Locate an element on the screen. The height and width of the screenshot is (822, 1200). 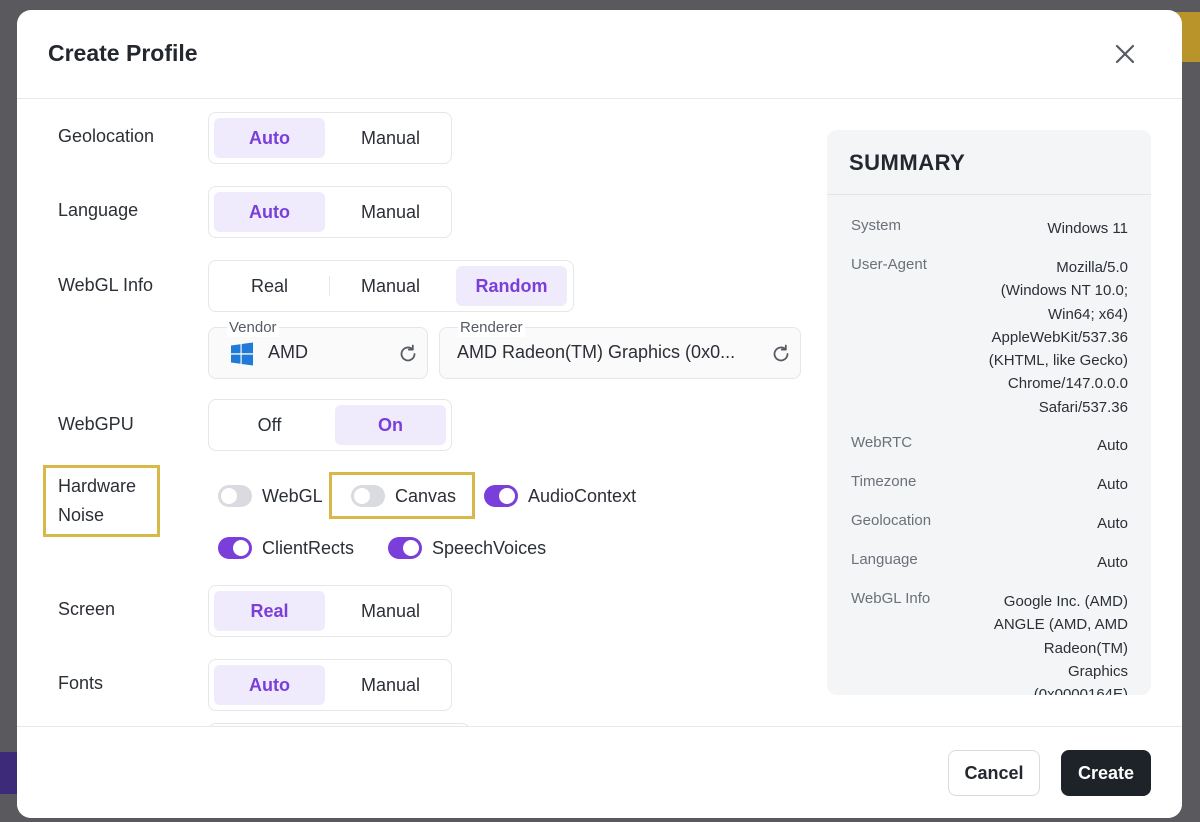
windows-icon is located at coordinates (242, 354).